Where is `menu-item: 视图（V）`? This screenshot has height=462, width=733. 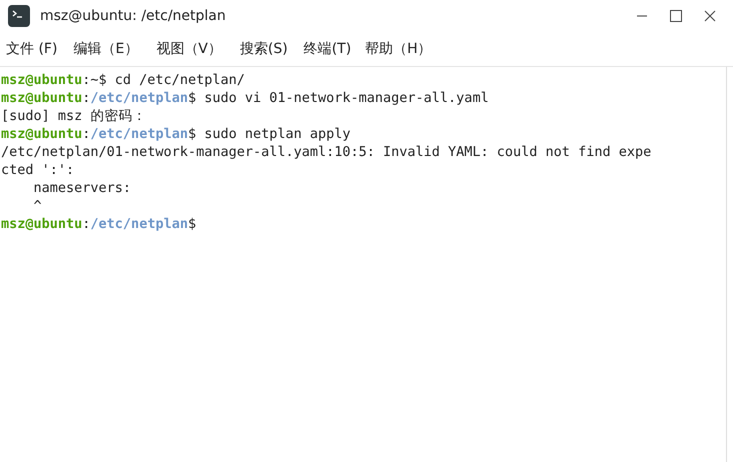 menu-item: 视图（V） is located at coordinates (189, 49).